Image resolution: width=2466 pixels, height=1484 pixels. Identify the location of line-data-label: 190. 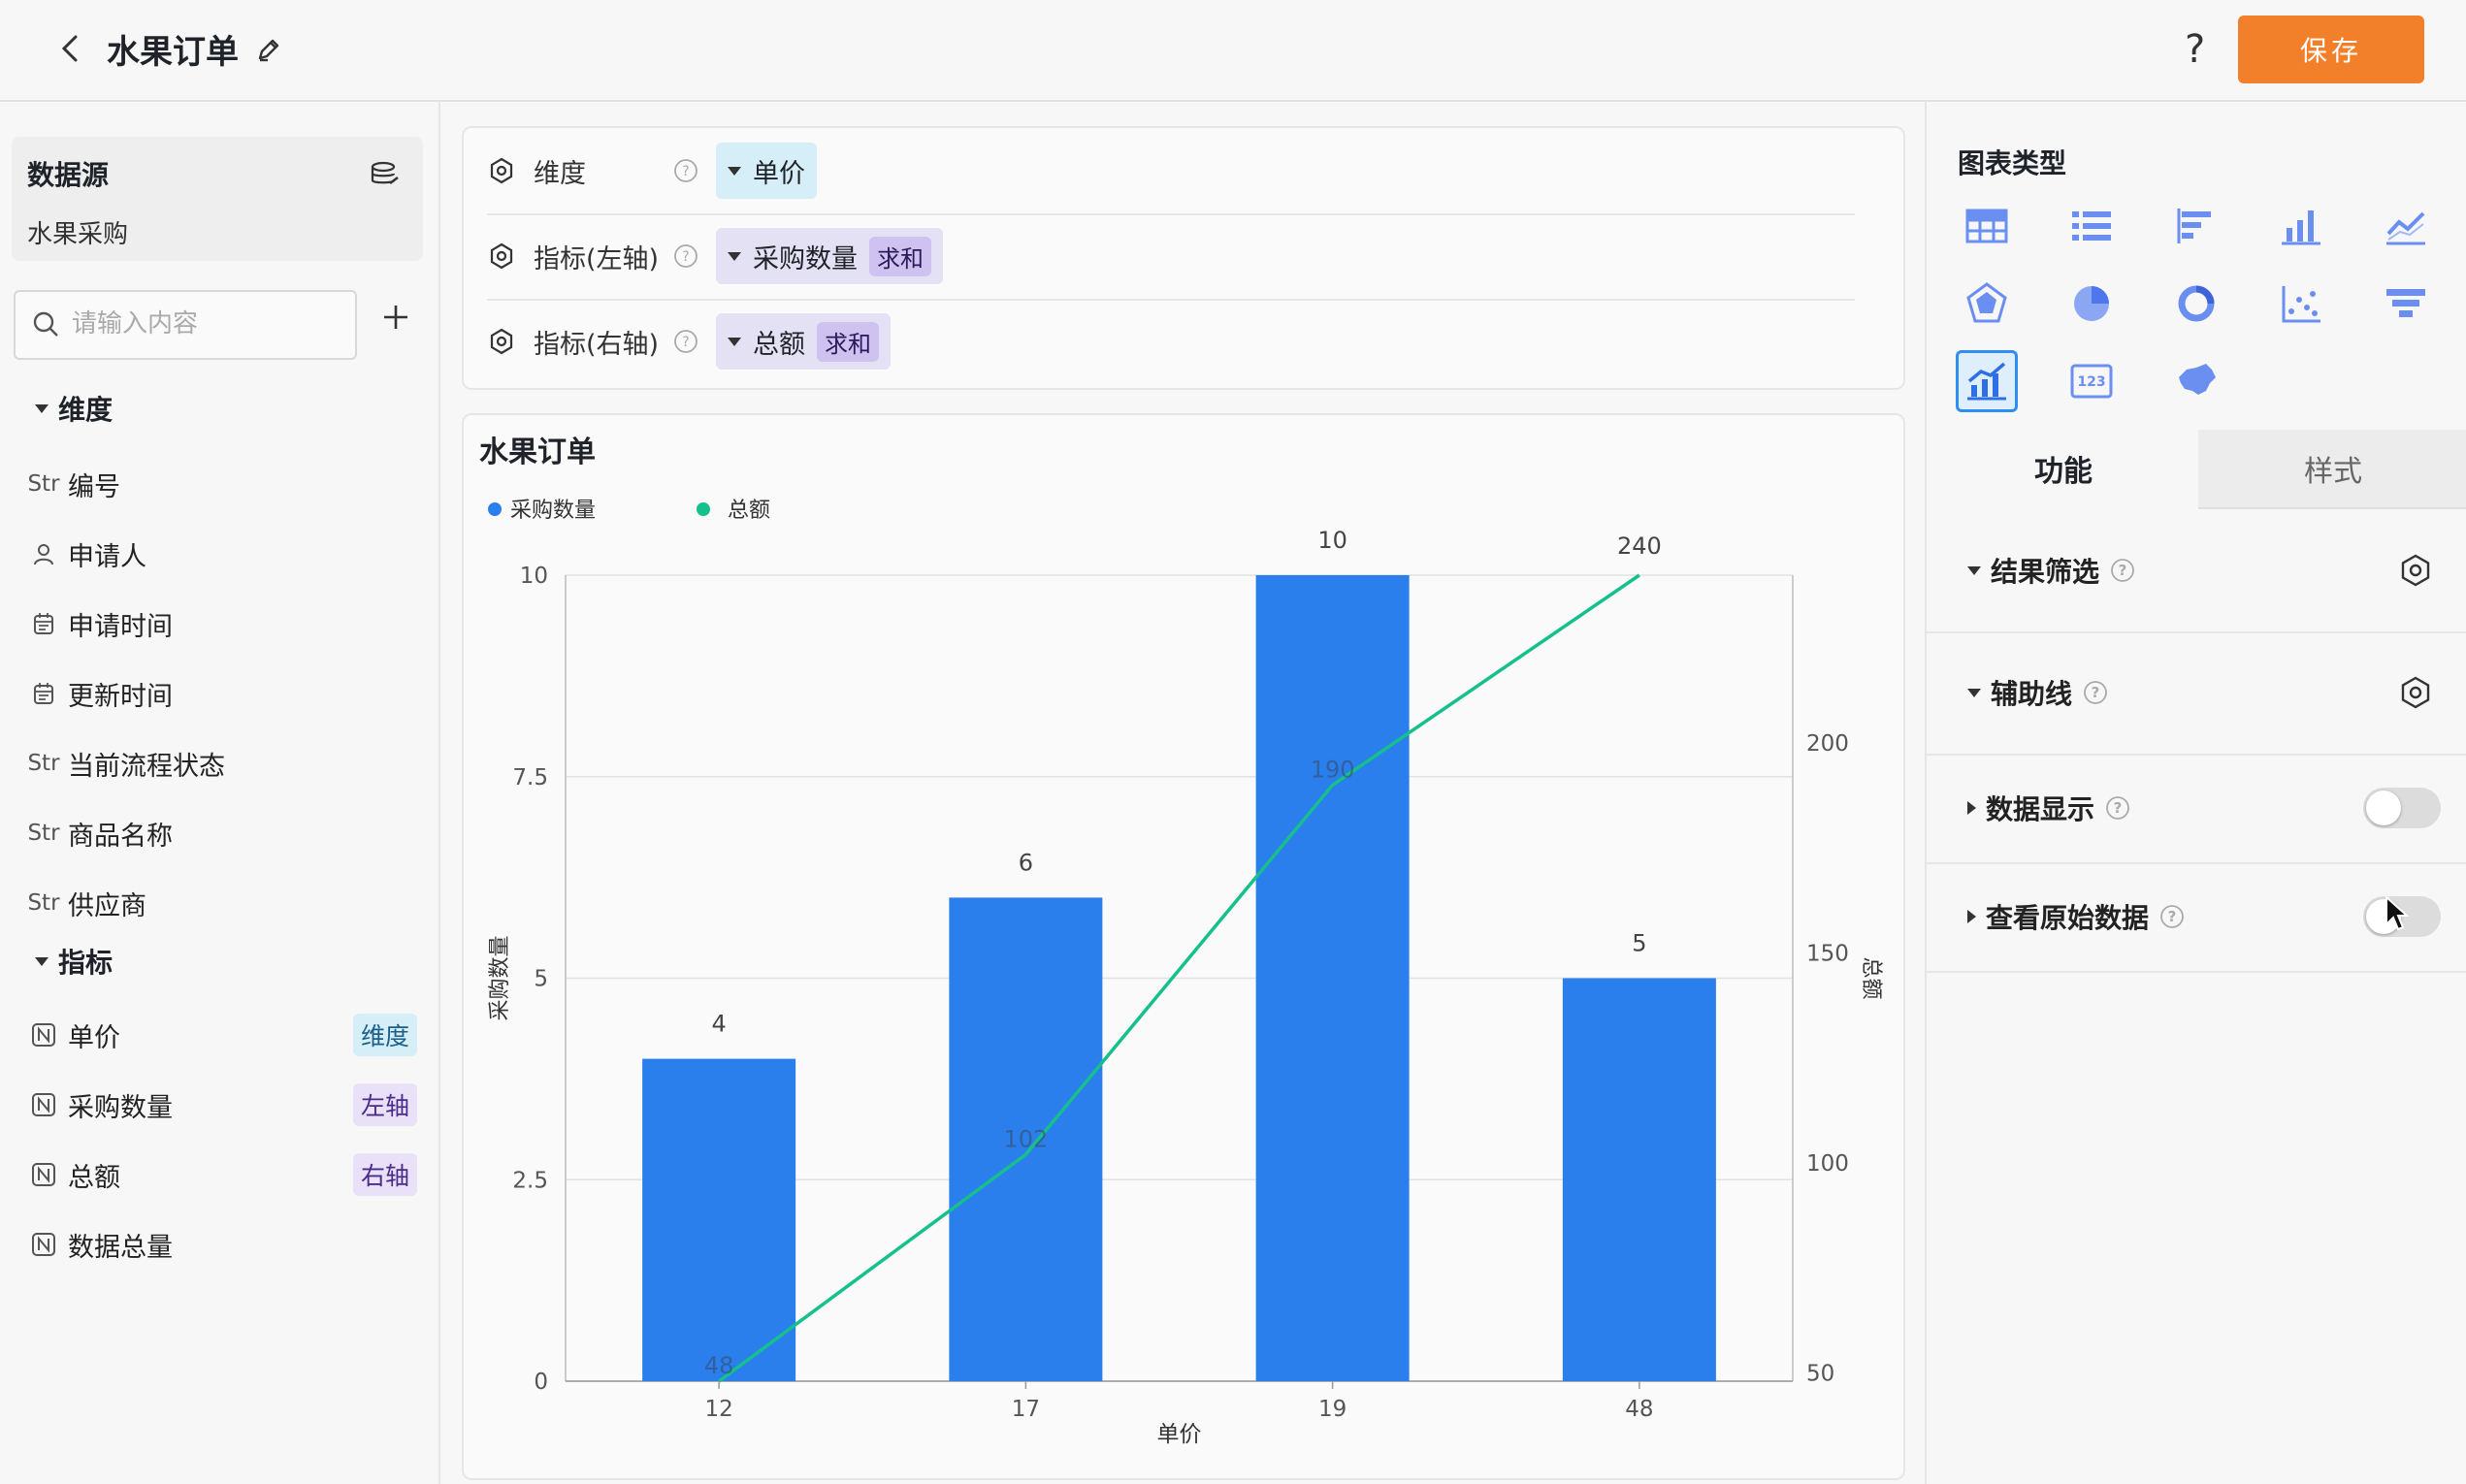
(1333, 769).